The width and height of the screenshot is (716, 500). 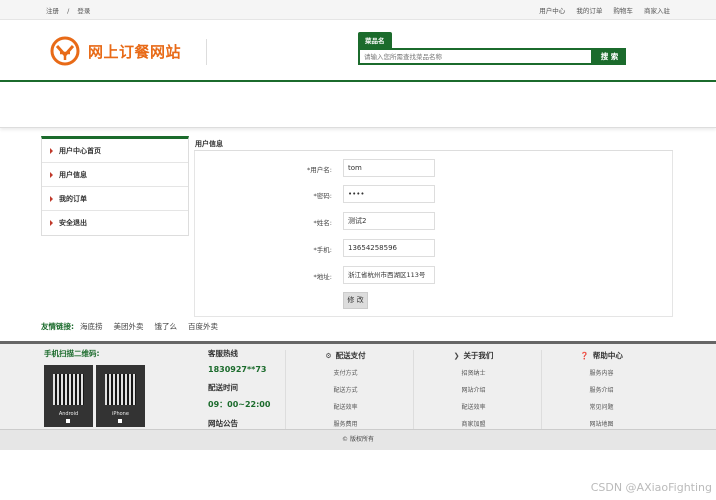 What do you see at coordinates (345, 423) in the screenshot?
I see `footer-link: 服务费用` at bounding box center [345, 423].